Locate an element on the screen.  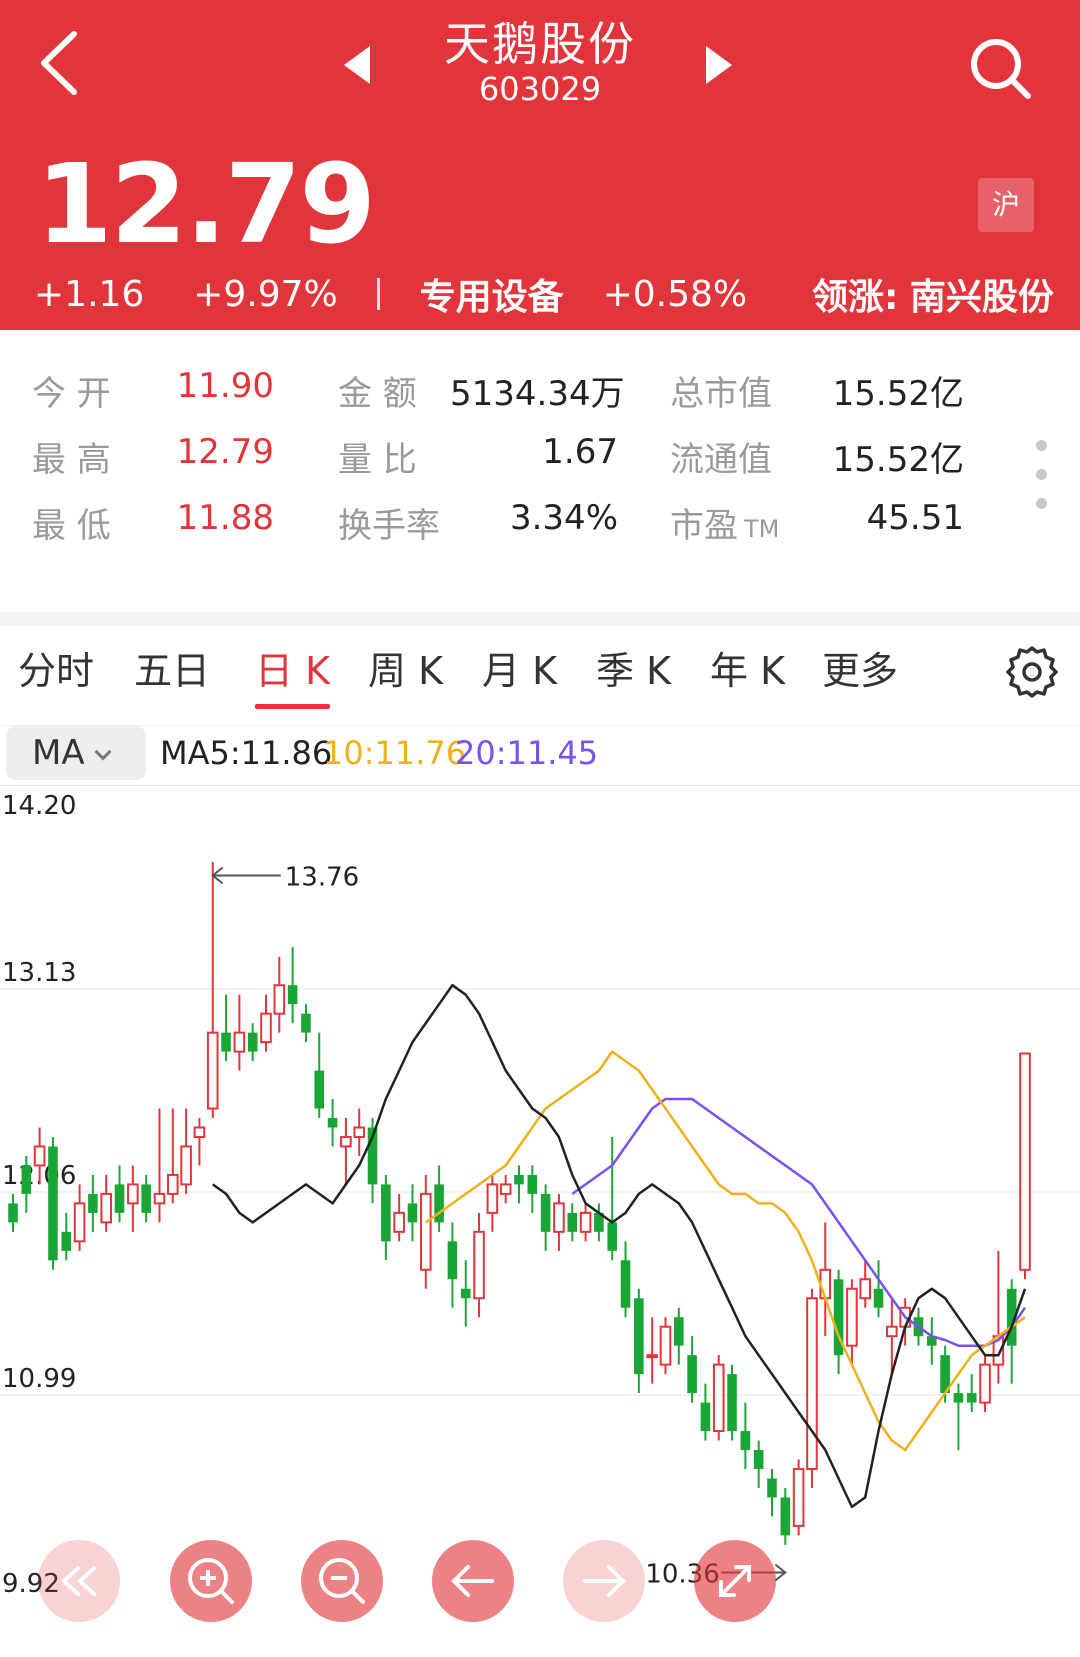
tab-monthly-k: 月 K is located at coordinates (519, 667).